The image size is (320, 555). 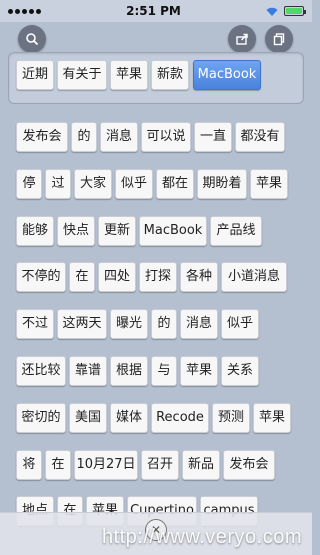 What do you see at coordinates (76, 231) in the screenshot?
I see `word-tag: 快点` at bounding box center [76, 231].